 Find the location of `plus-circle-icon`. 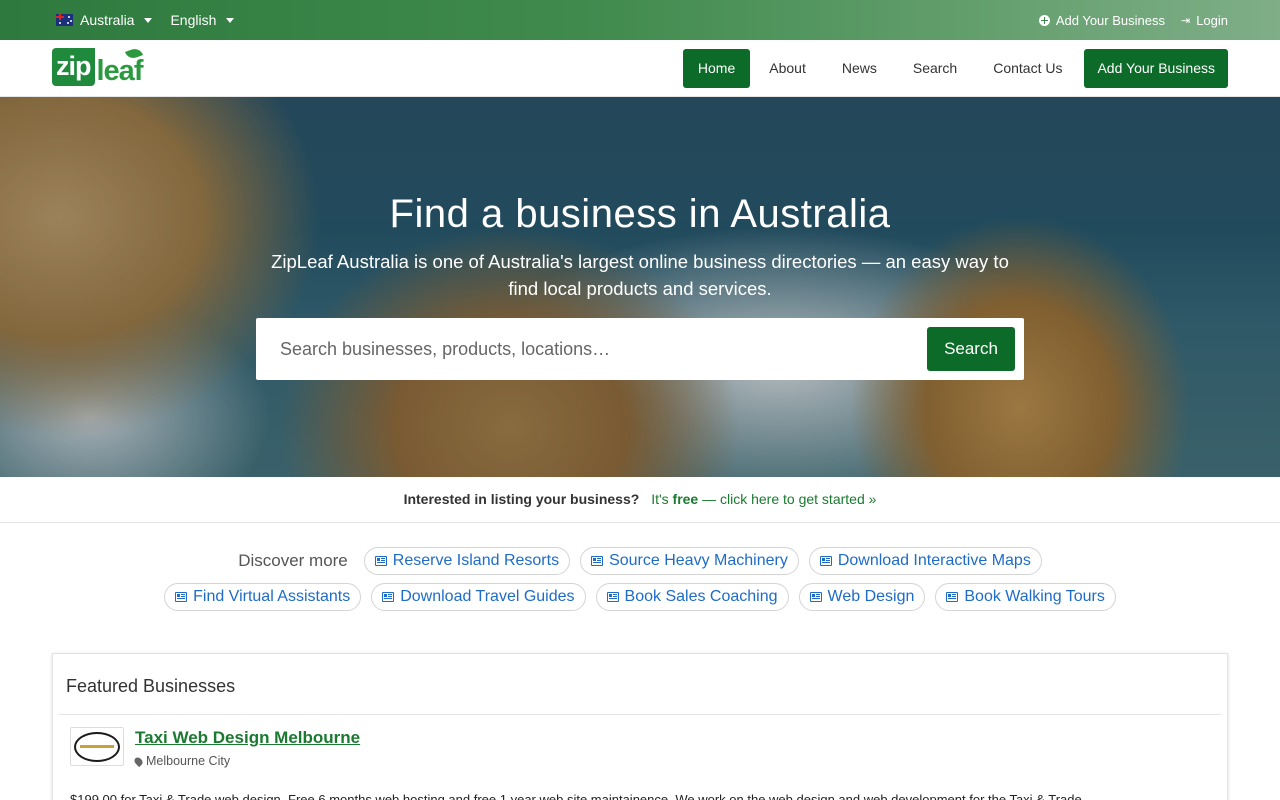

plus-circle-icon is located at coordinates (1044, 20).